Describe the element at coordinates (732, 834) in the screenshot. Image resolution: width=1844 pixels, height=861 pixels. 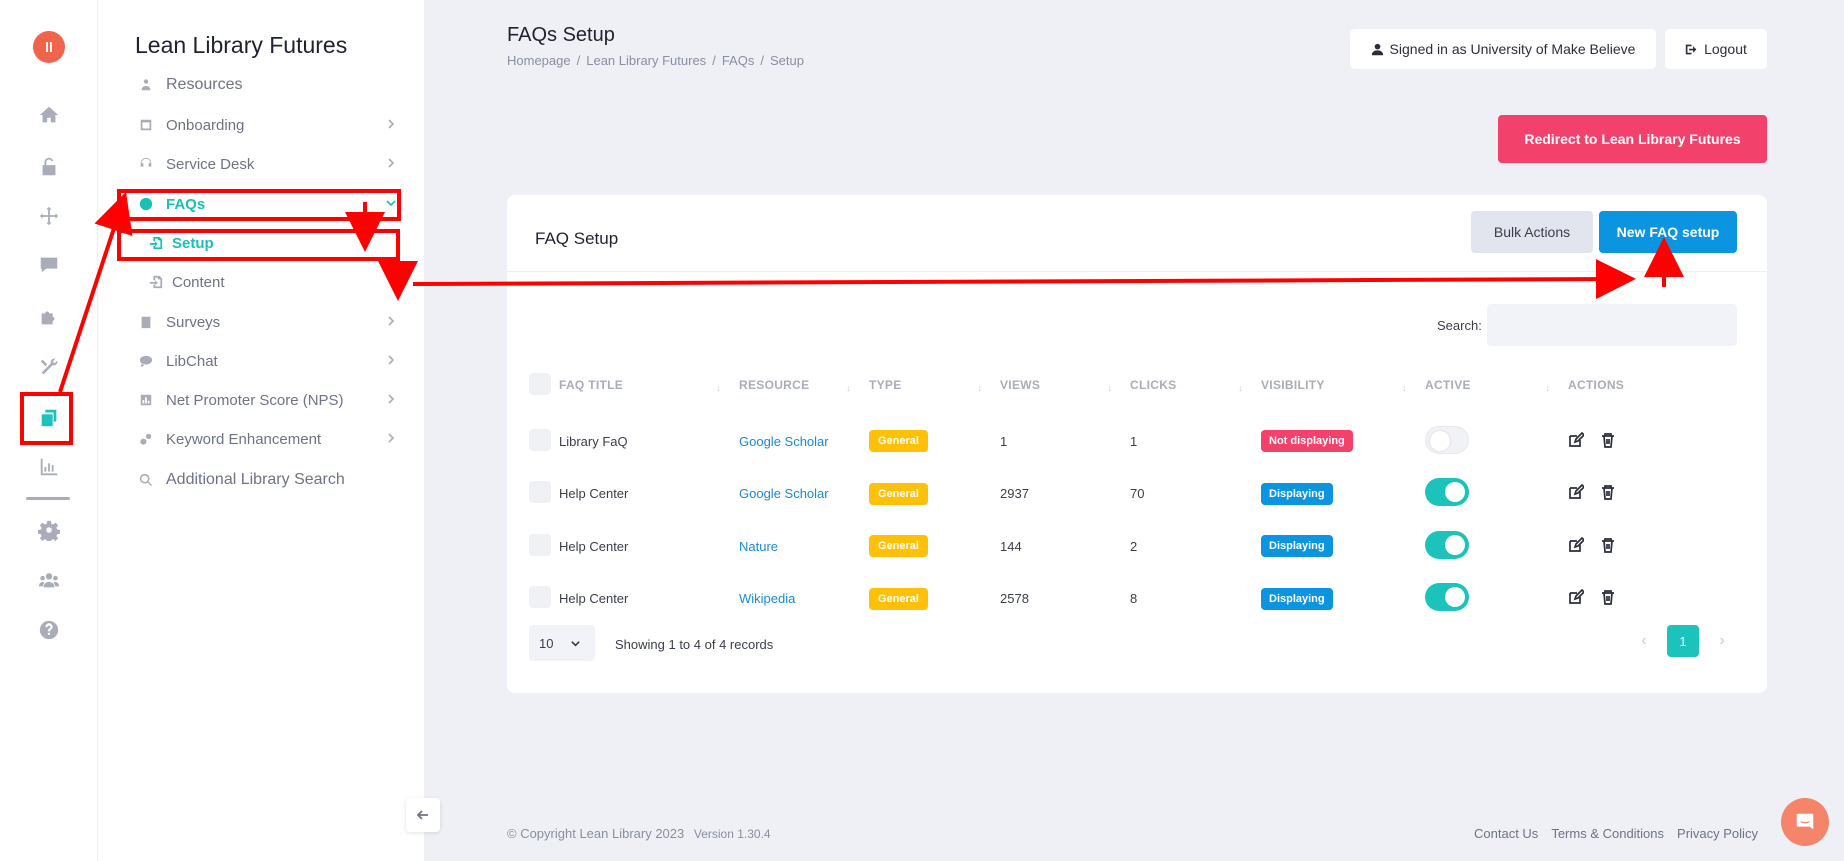
I see `version-text: Version 1.30.4` at that location.